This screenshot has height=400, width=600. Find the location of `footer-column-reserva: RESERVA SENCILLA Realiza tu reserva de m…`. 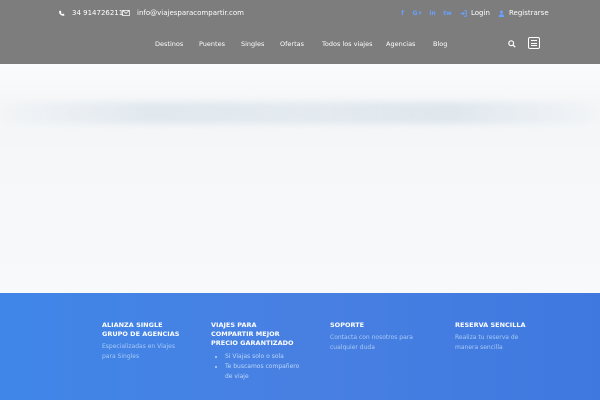

footer-column-reserva: RESERVA SENCILLA Realiza tu reserva de m… is located at coordinates (495, 337).